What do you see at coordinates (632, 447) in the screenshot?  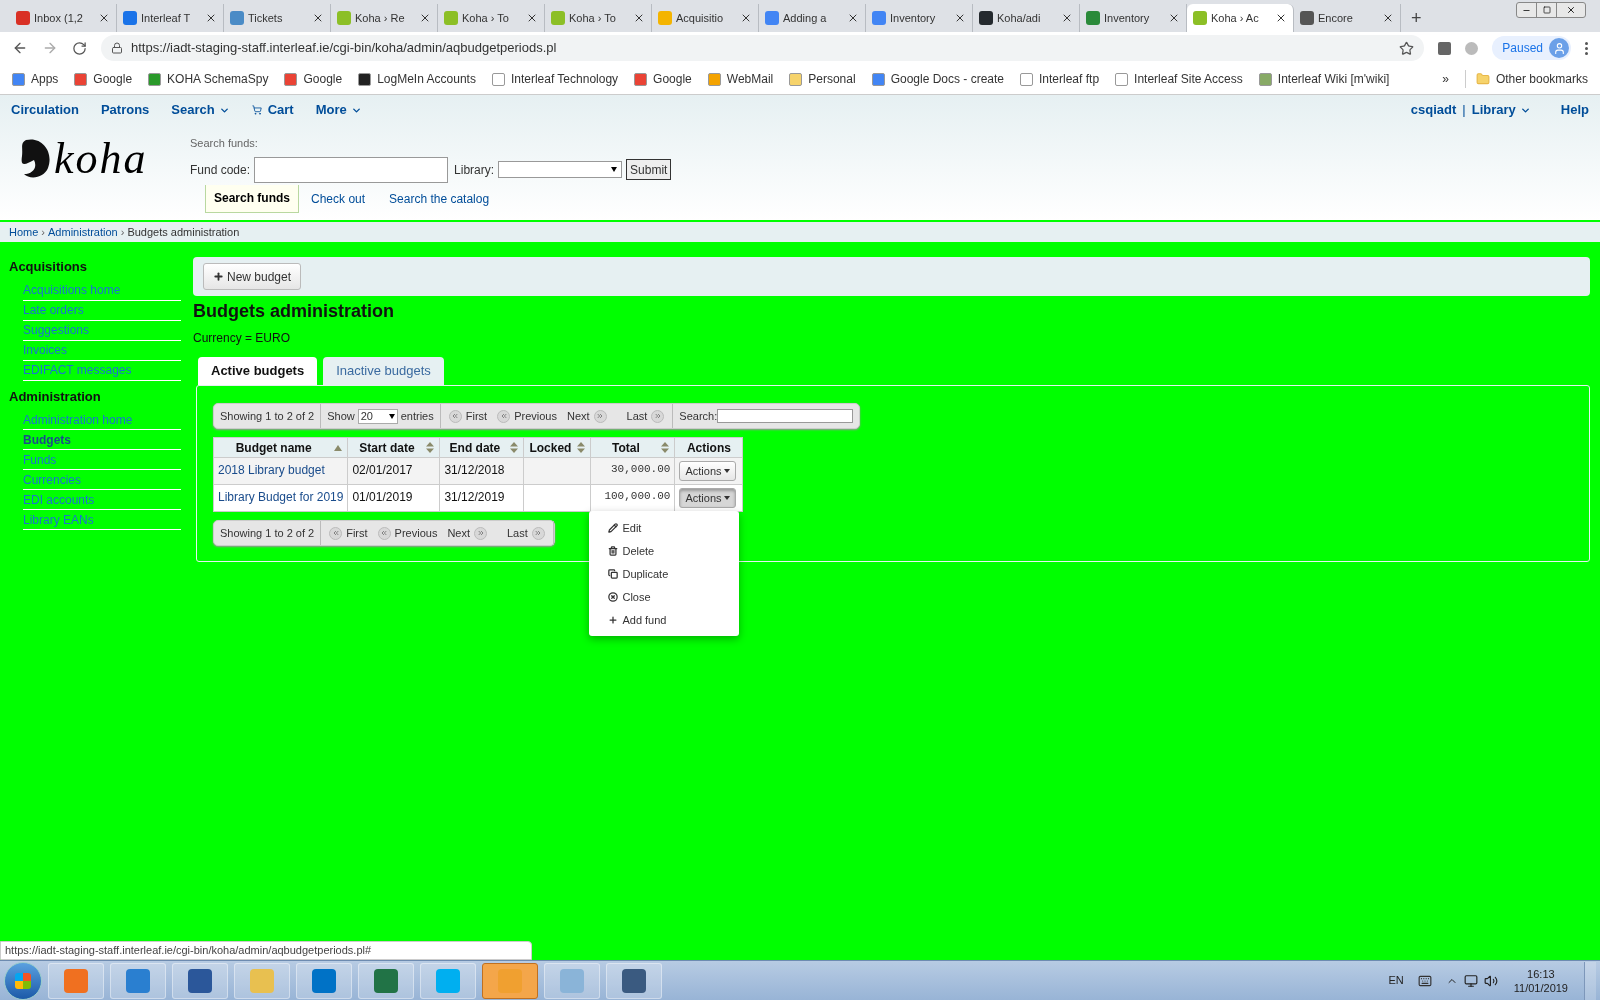 I see `column-header: Total` at bounding box center [632, 447].